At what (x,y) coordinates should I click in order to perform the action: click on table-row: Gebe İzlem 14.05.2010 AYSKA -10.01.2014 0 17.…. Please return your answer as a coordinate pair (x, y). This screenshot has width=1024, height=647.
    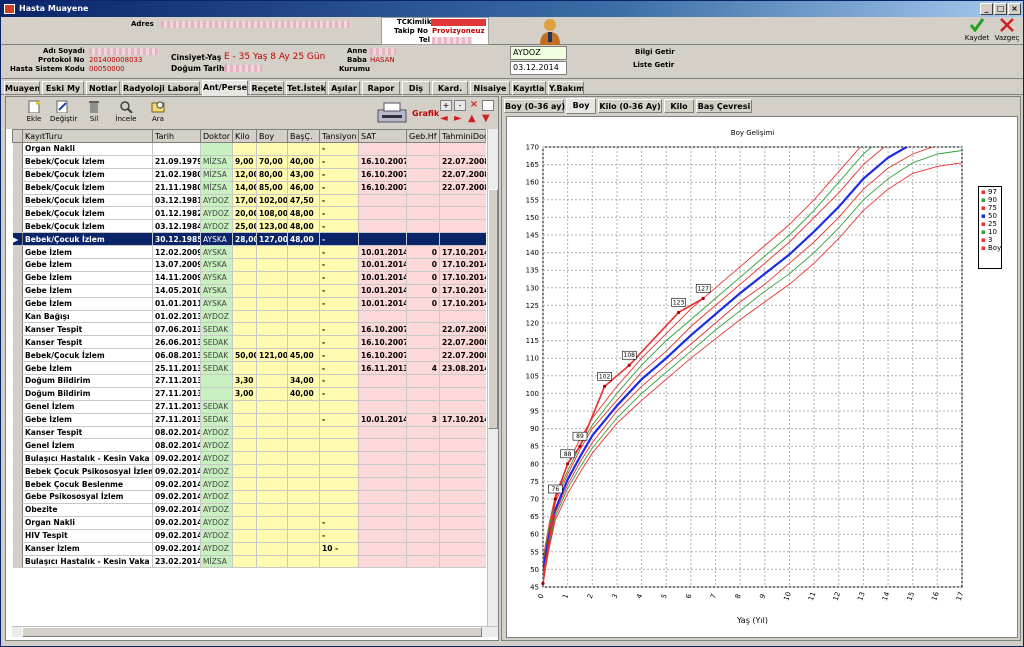
    Looking at the image, I should click on (249, 291).